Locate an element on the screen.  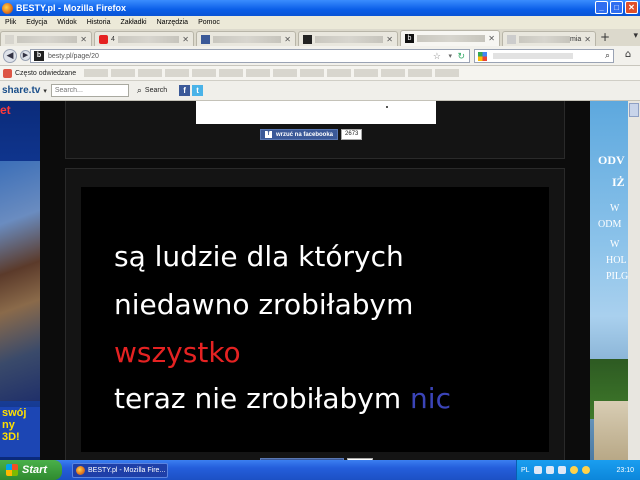
maximize-button: □ is located at coordinates (616, 7).